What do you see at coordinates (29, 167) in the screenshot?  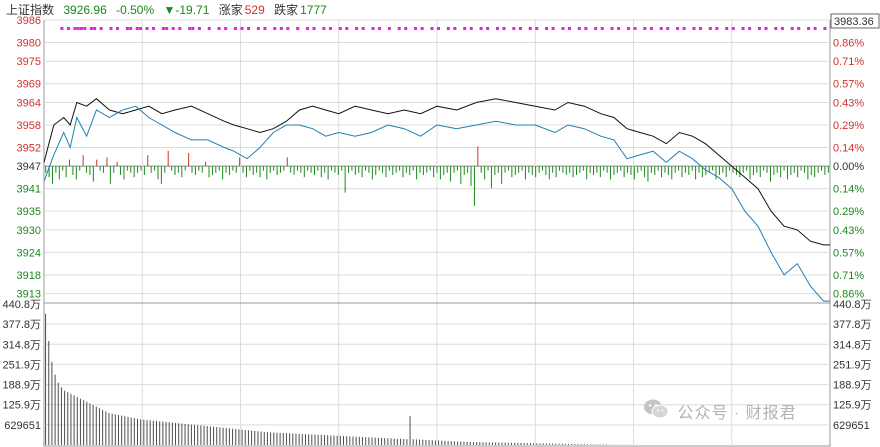 I see `y-tick-left: 3947` at bounding box center [29, 167].